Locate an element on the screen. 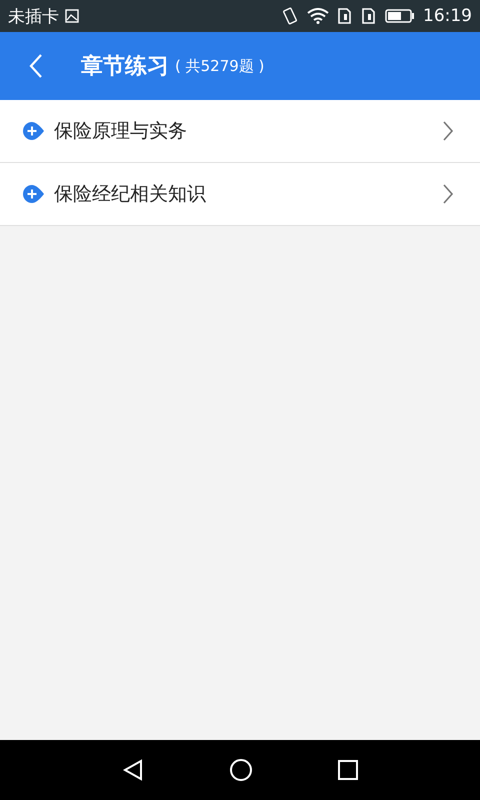  back-icon is located at coordinates (36, 66).